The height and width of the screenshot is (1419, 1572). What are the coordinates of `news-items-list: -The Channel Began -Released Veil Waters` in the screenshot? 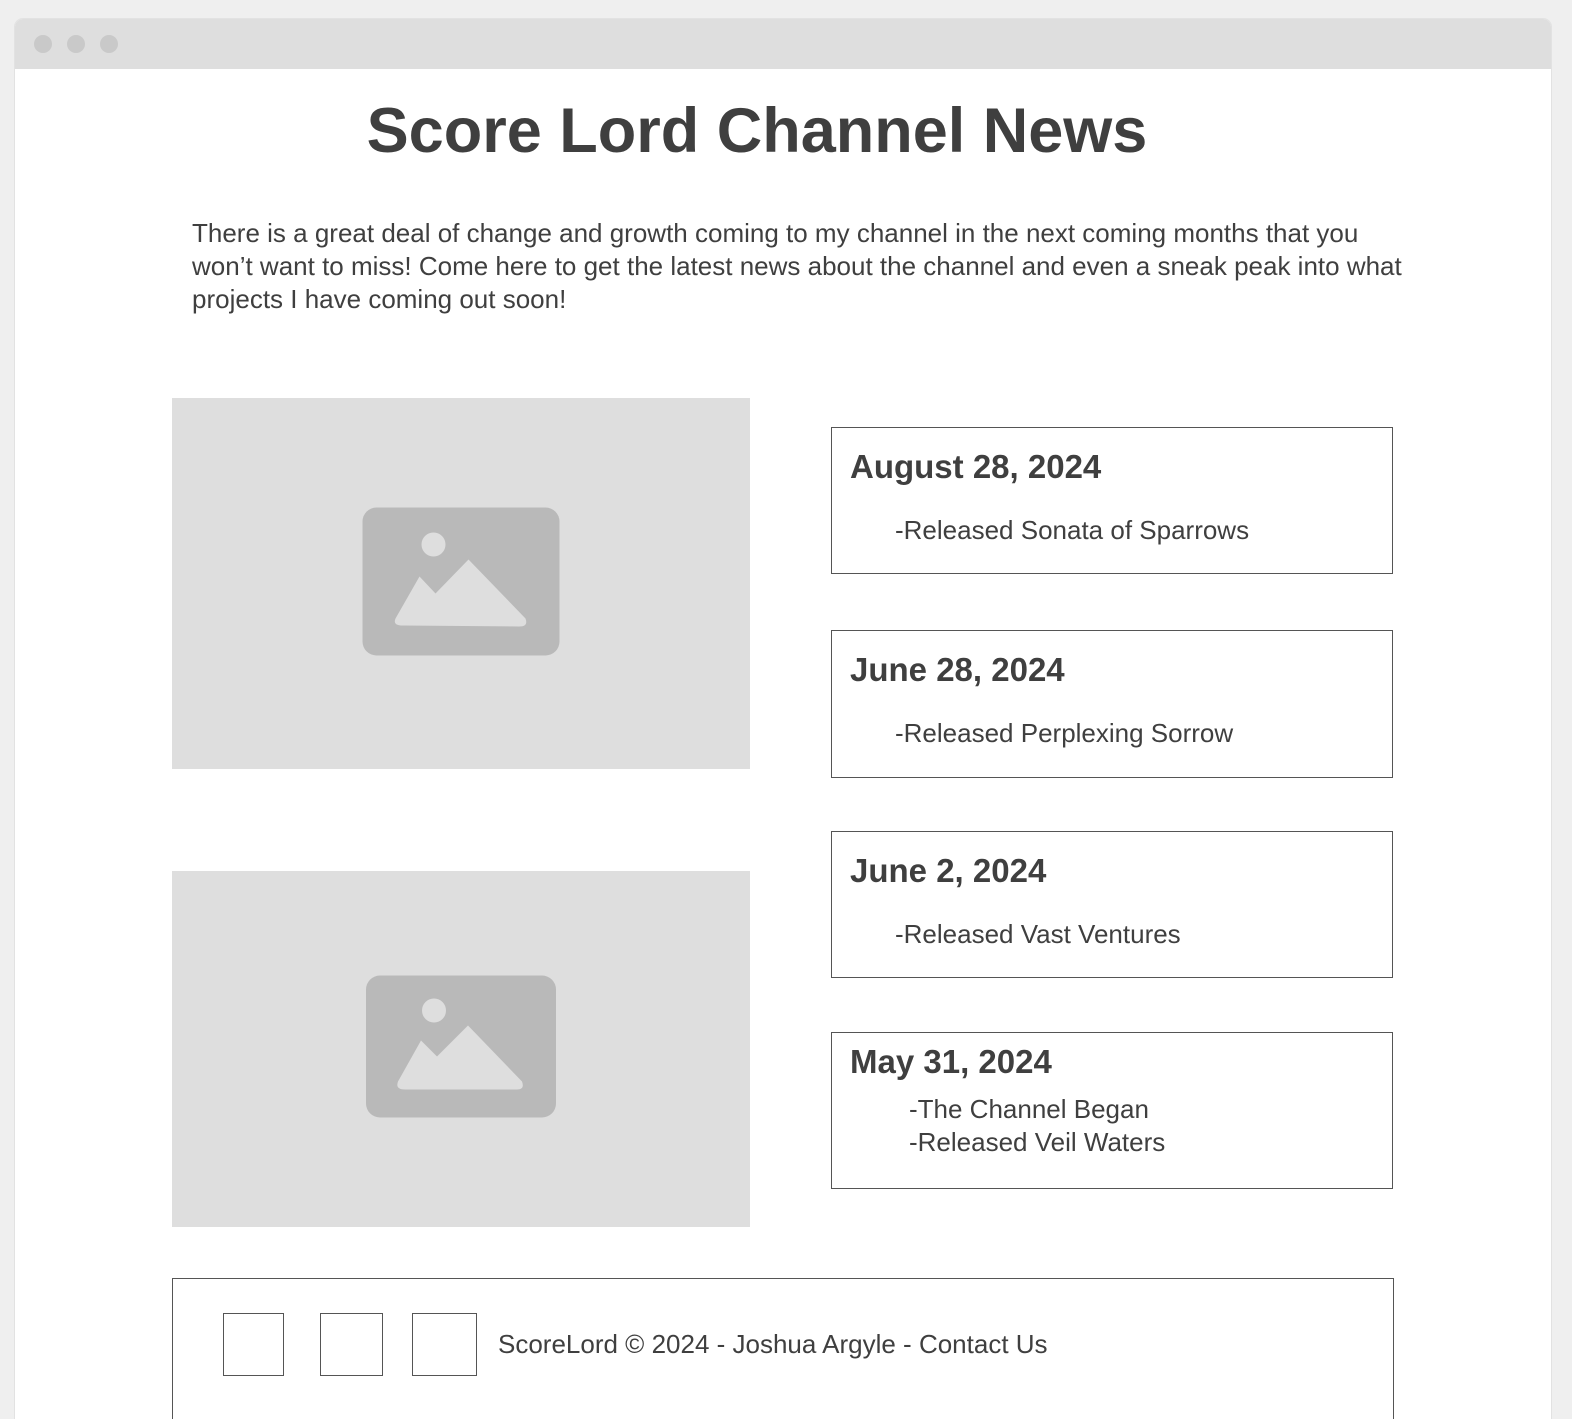 It's located at (1037, 1126).